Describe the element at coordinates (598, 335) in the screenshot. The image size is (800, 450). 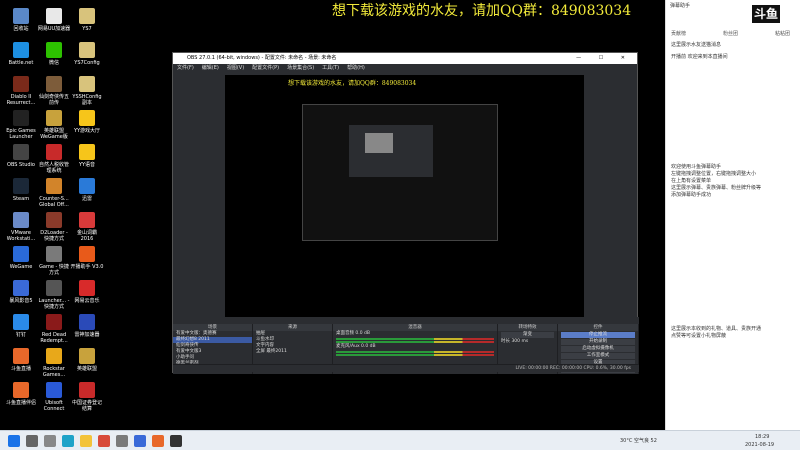
I see `control-button: 停止推流` at that location.